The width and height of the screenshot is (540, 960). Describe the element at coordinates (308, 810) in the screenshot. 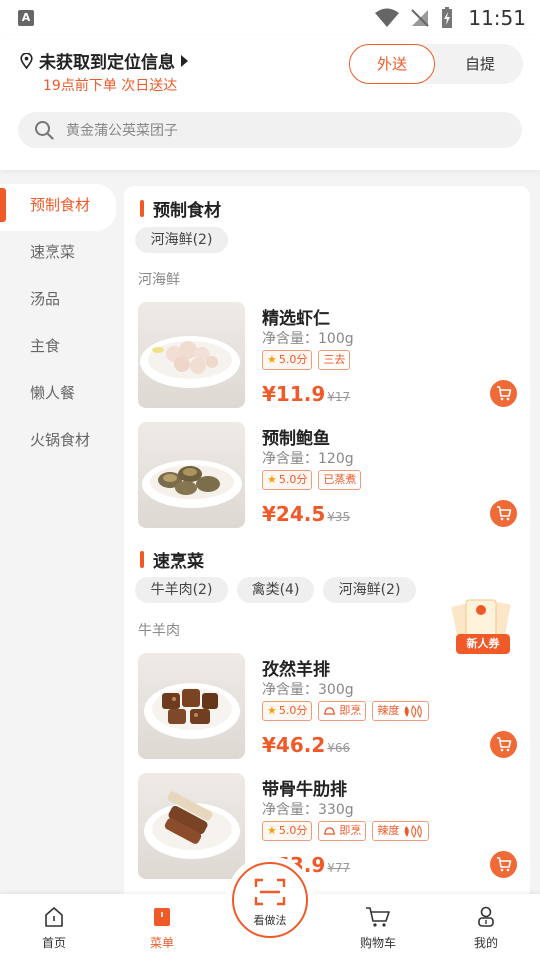

I see `product-spec: 净含量：330g` at that location.